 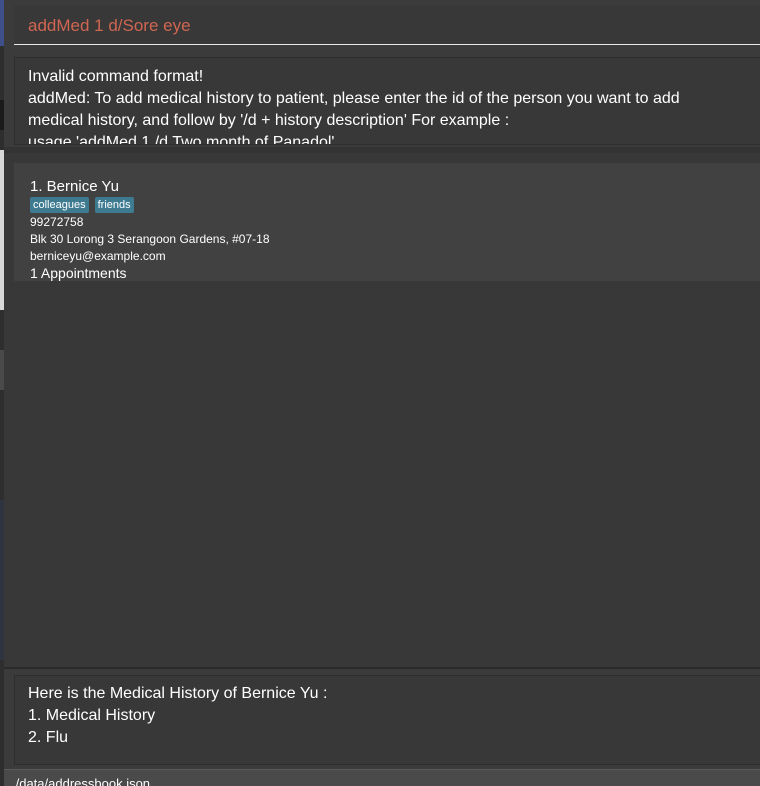 I want to click on person-email: berniceyu@example.com, so click(x=98, y=256).